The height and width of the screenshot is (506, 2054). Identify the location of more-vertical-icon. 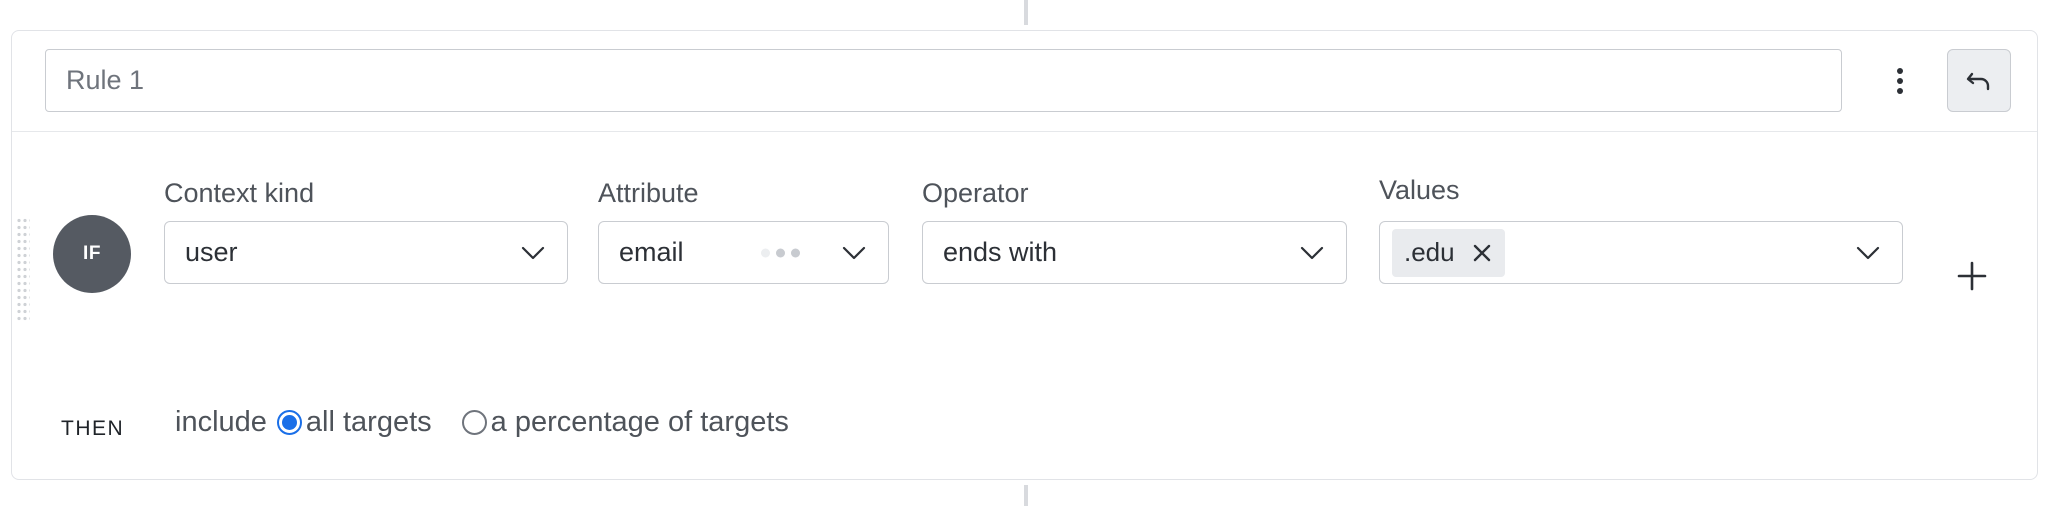
(1900, 81).